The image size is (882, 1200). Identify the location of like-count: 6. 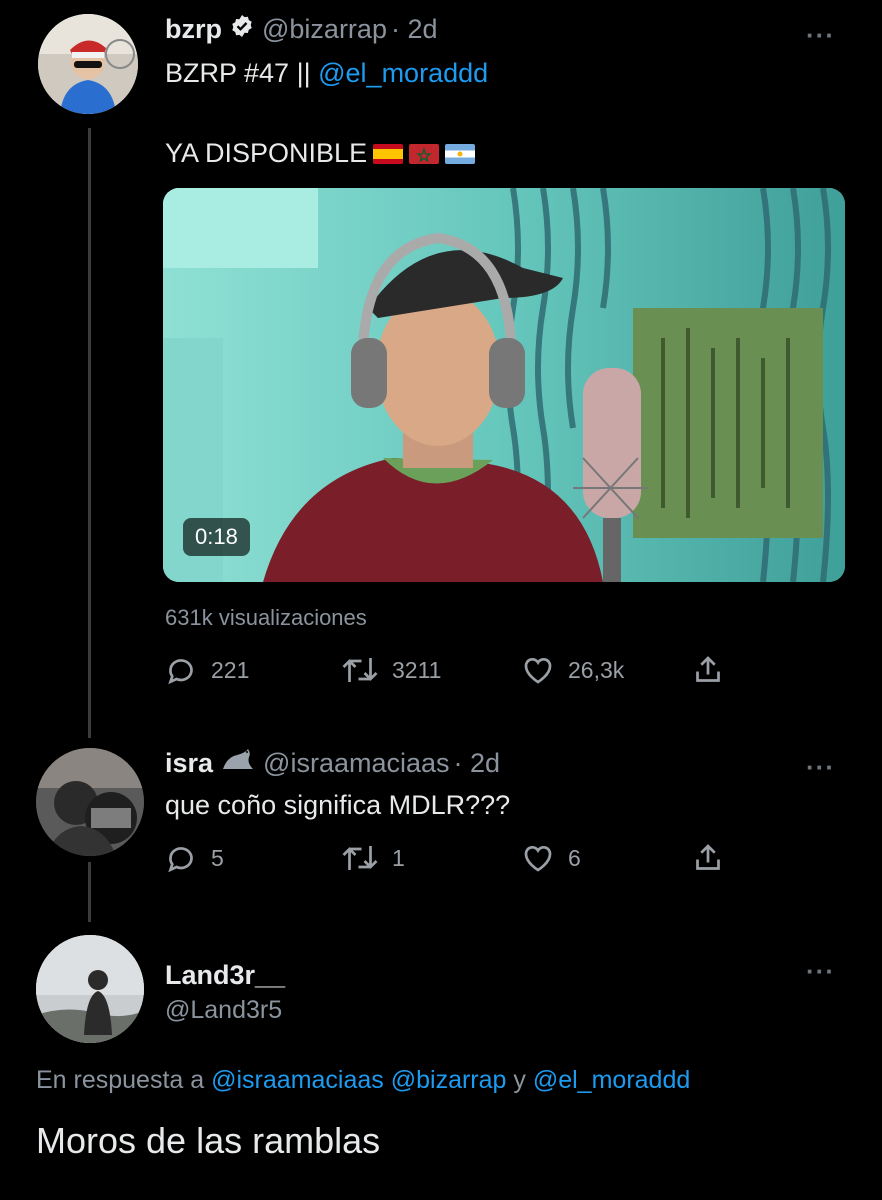
(574, 857).